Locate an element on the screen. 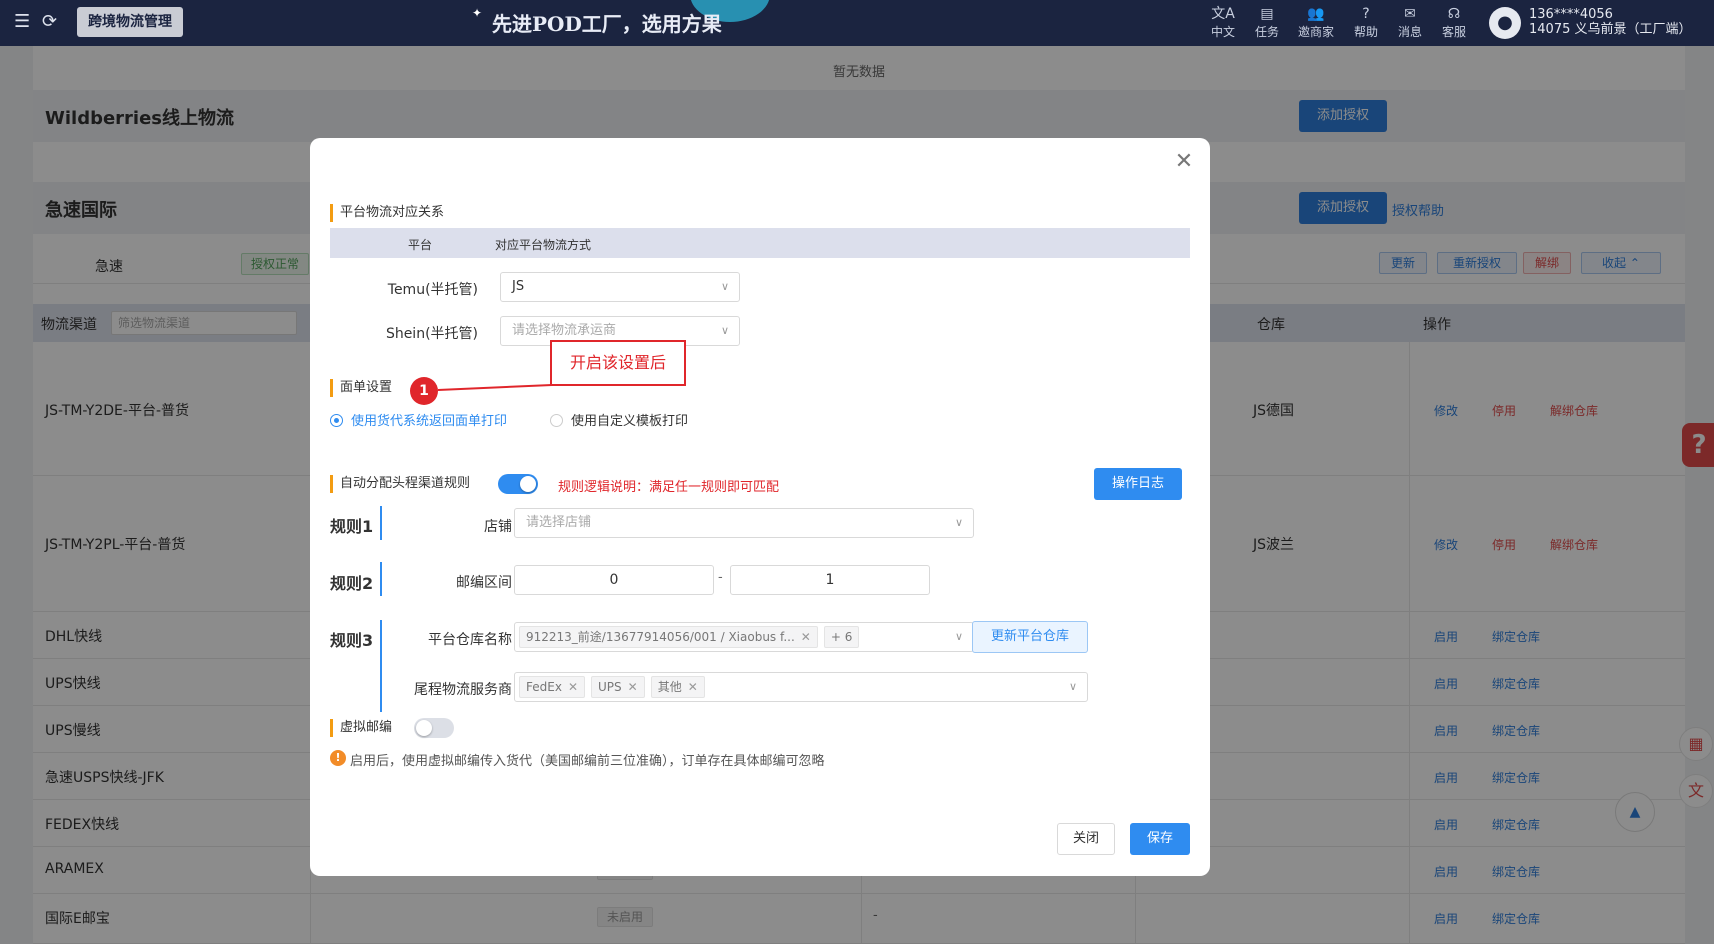  annotation-layer is located at coordinates (495, 387).